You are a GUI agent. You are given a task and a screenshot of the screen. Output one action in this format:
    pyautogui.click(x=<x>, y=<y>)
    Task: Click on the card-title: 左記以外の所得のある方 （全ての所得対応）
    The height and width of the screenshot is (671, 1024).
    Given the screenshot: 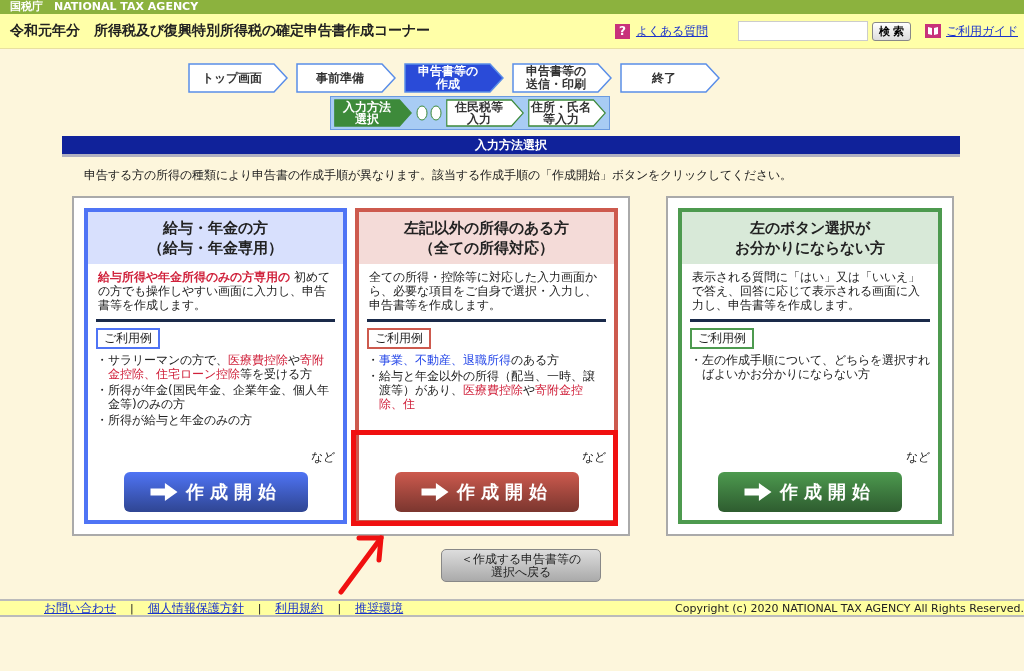 What is the action you would take?
    pyautogui.click(x=486, y=238)
    